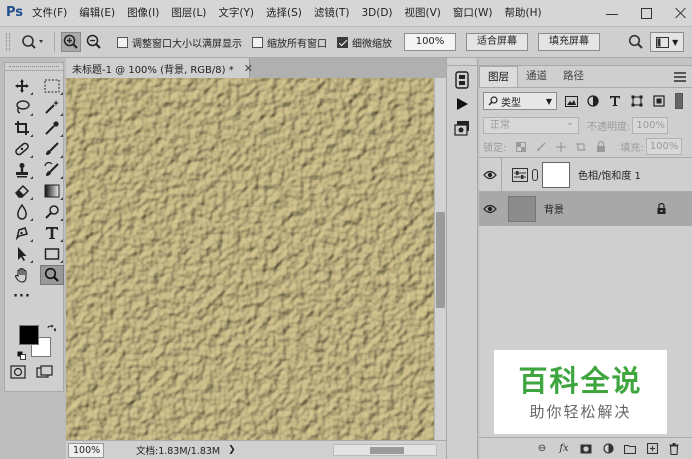 The image size is (692, 459). What do you see at coordinates (52, 212) in the screenshot?
I see `dodge-tool` at bounding box center [52, 212].